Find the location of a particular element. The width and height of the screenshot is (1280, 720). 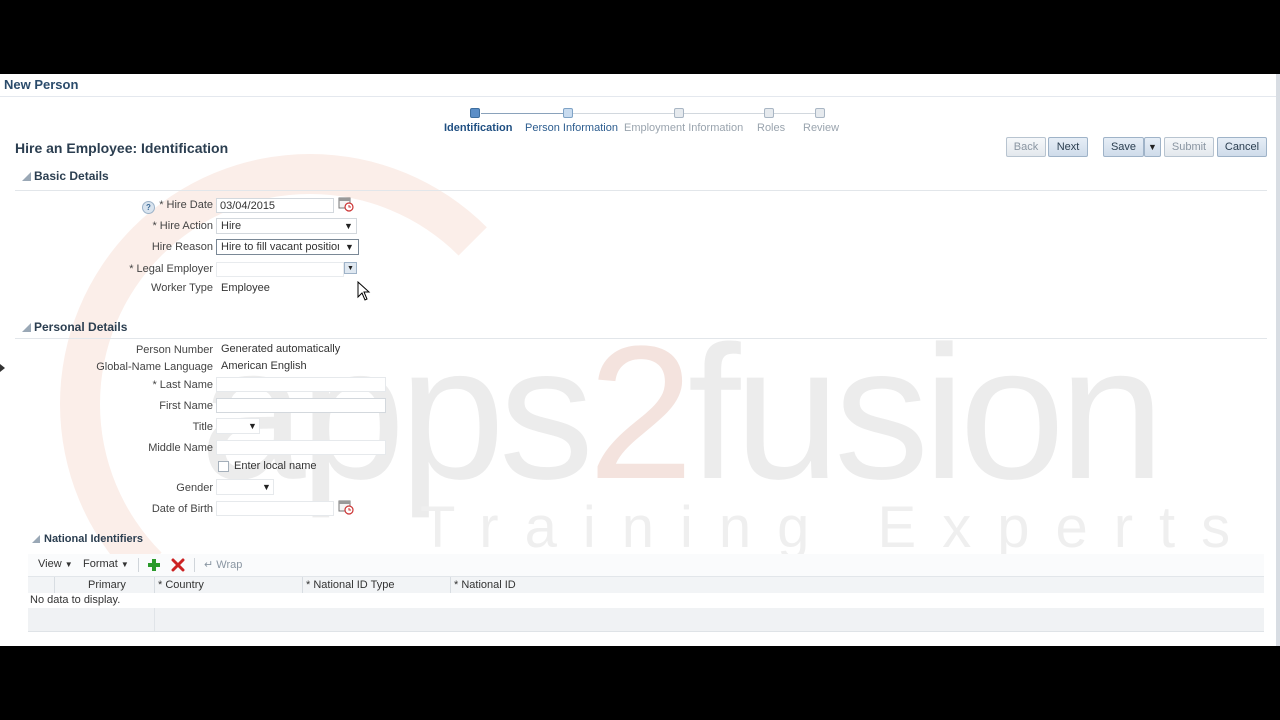

wrap-button: ↵ Wrap is located at coordinates (223, 564).